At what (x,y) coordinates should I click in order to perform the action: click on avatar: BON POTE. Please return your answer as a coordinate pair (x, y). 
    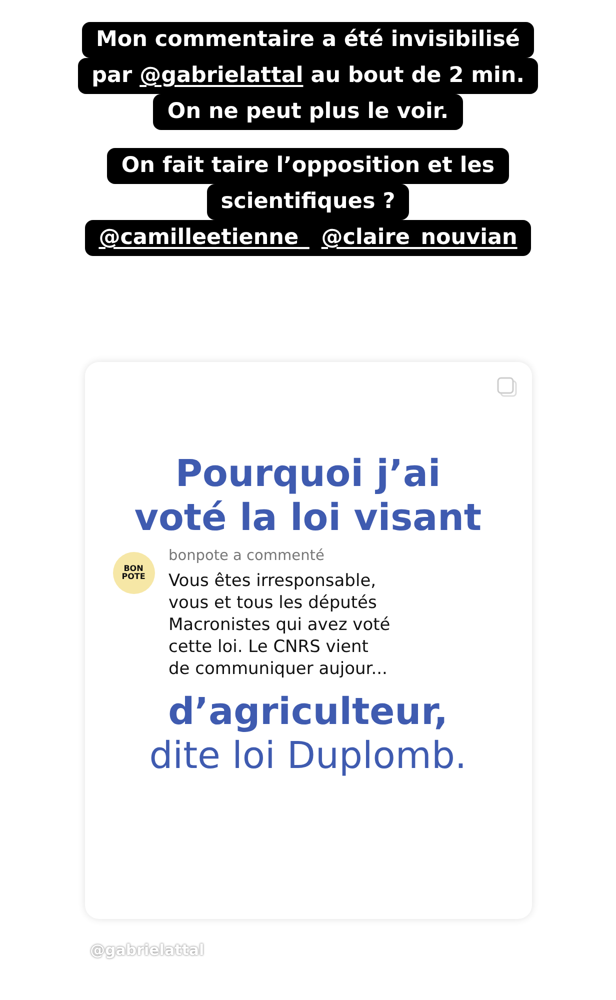
    Looking at the image, I should click on (133, 573).